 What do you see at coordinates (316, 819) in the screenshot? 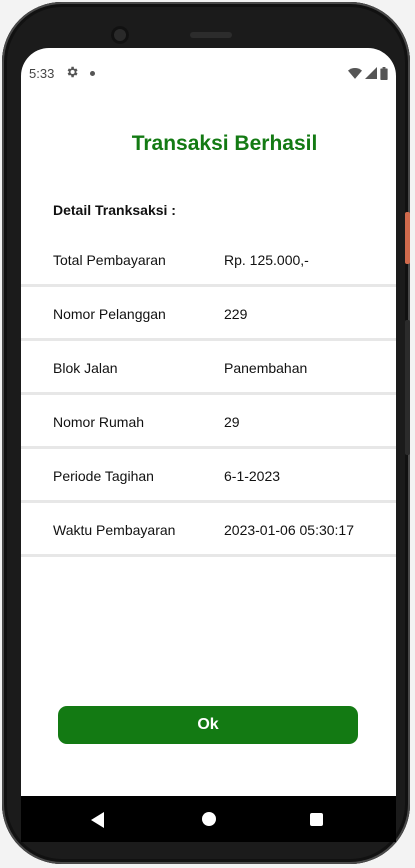
I see `recent-apps-icon` at bounding box center [316, 819].